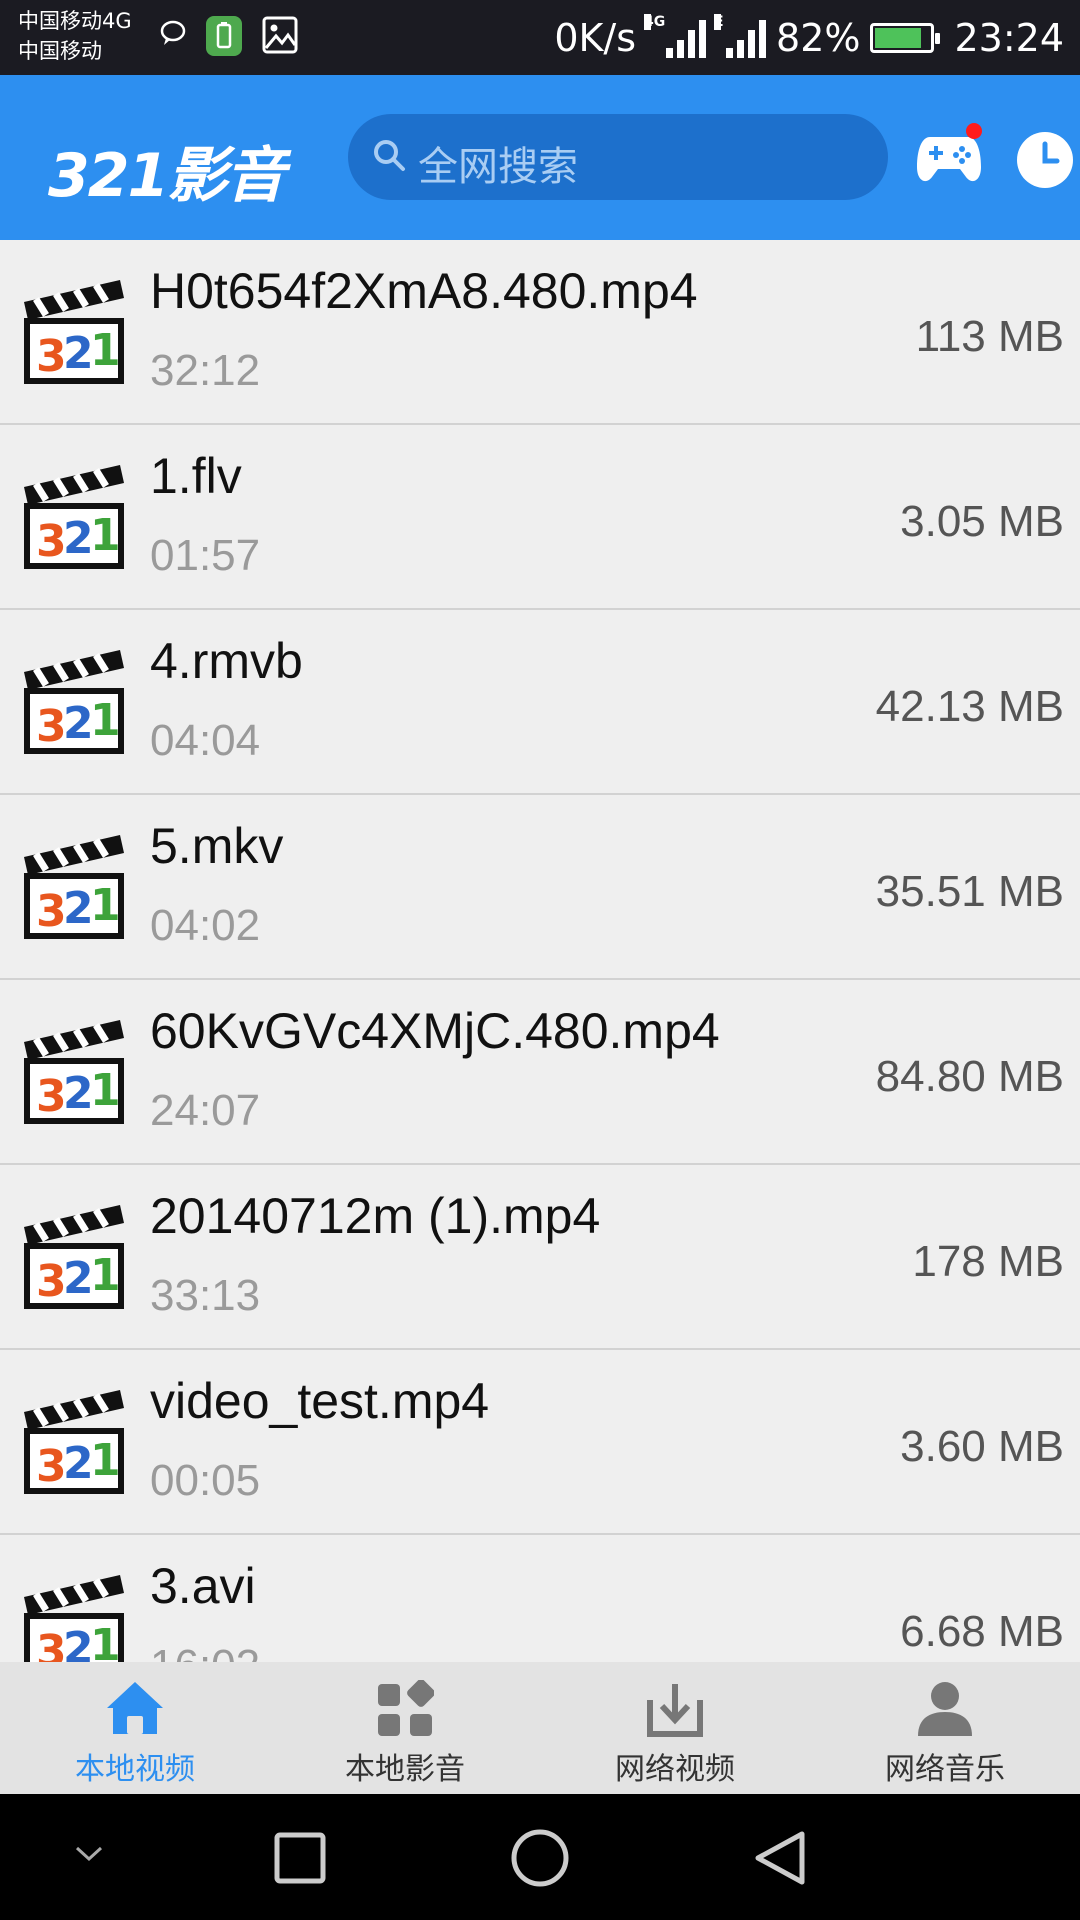 This screenshot has width=1080, height=1920. What do you see at coordinates (780, 1858) in the screenshot?
I see `back-triangle-icon` at bounding box center [780, 1858].